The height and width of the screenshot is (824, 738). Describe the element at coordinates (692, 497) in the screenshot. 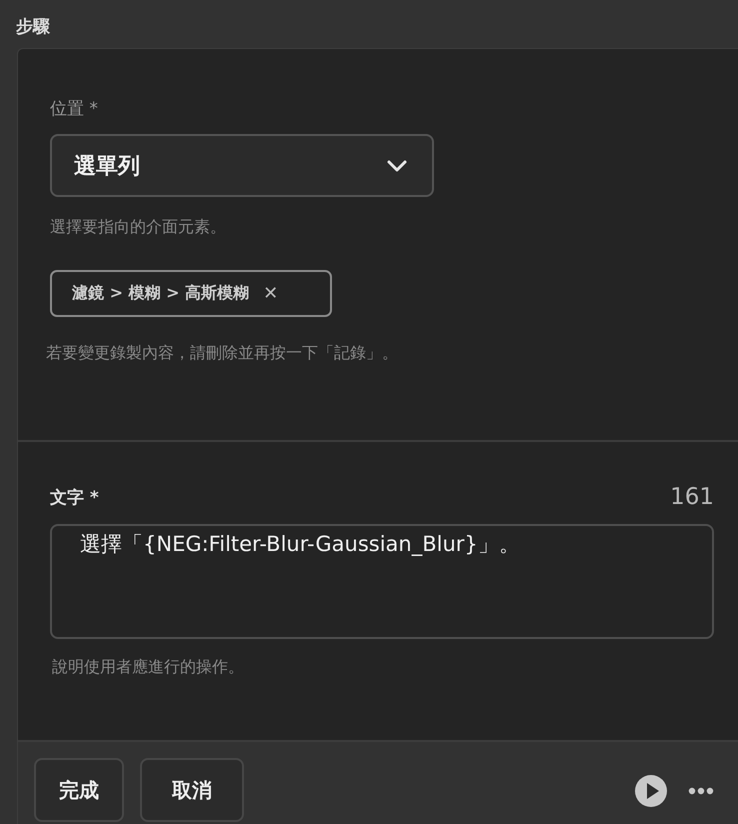

I see `character-counter: 161` at that location.